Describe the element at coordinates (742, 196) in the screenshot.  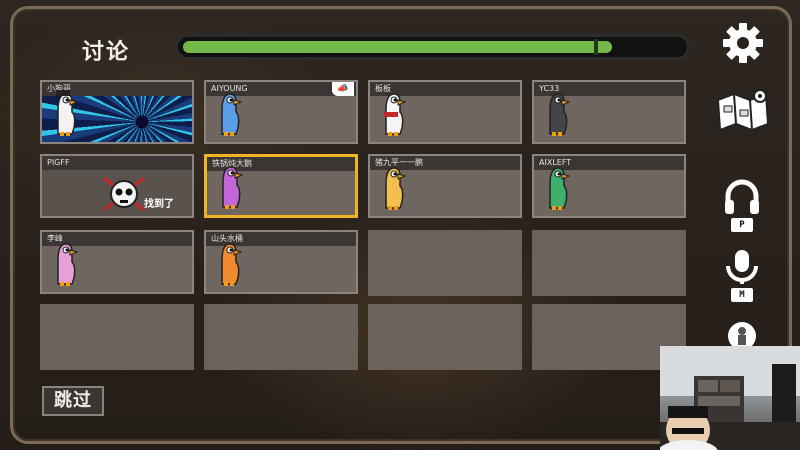
I see `headphones-icon` at that location.